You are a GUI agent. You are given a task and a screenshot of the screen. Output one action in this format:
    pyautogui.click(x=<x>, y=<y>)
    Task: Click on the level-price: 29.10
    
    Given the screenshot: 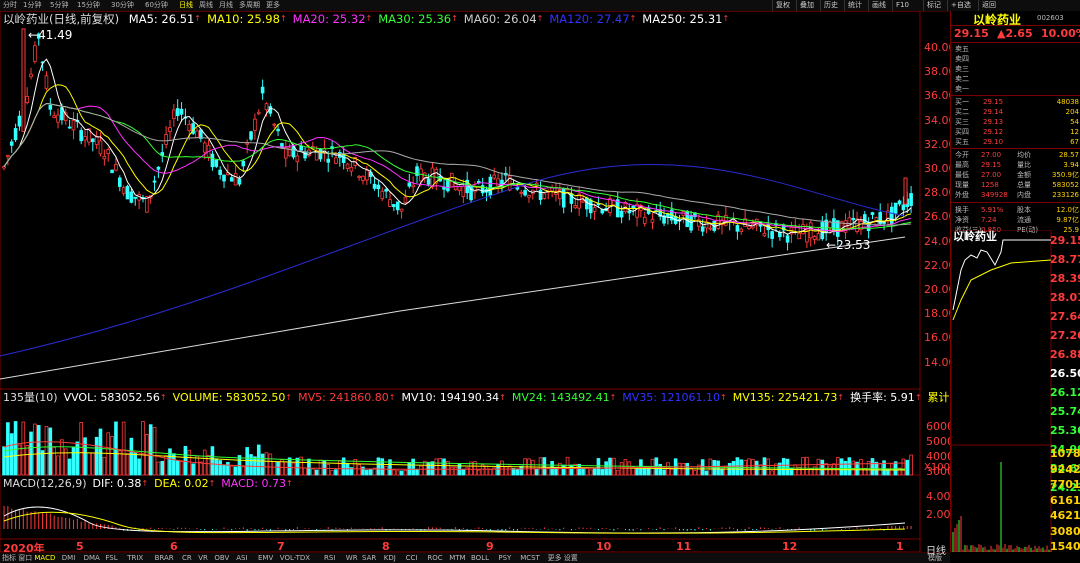 What is the action you would take?
    pyautogui.click(x=993, y=142)
    